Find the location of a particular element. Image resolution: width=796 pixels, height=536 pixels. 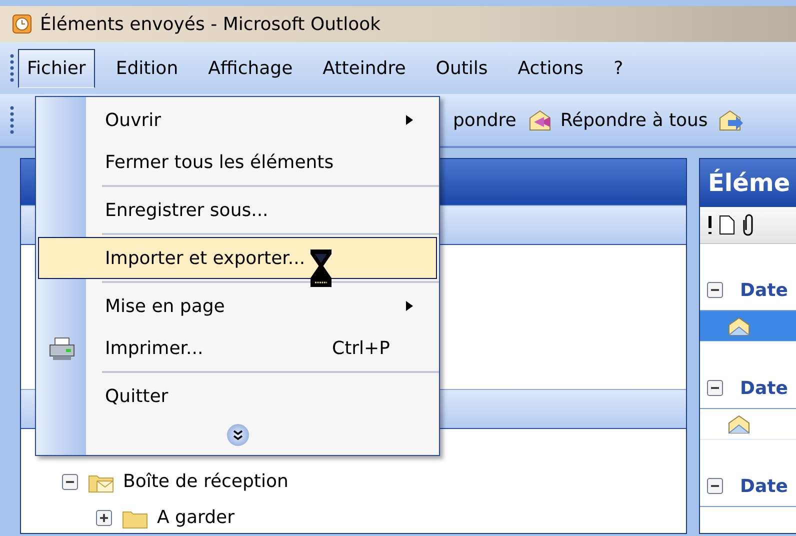

toolbar-button: pondre is located at coordinates (484, 120).